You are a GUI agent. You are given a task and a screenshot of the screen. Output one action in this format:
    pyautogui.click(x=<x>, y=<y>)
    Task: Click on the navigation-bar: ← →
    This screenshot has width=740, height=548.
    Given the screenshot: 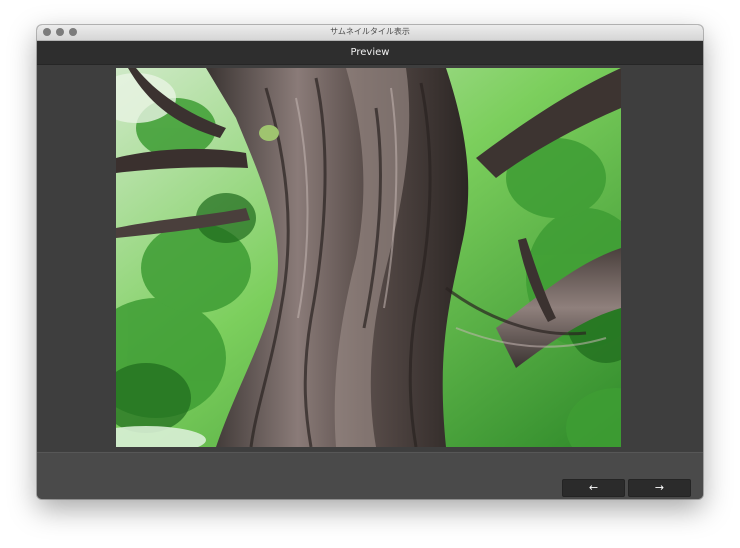 What is the action you would take?
    pyautogui.click(x=370, y=475)
    